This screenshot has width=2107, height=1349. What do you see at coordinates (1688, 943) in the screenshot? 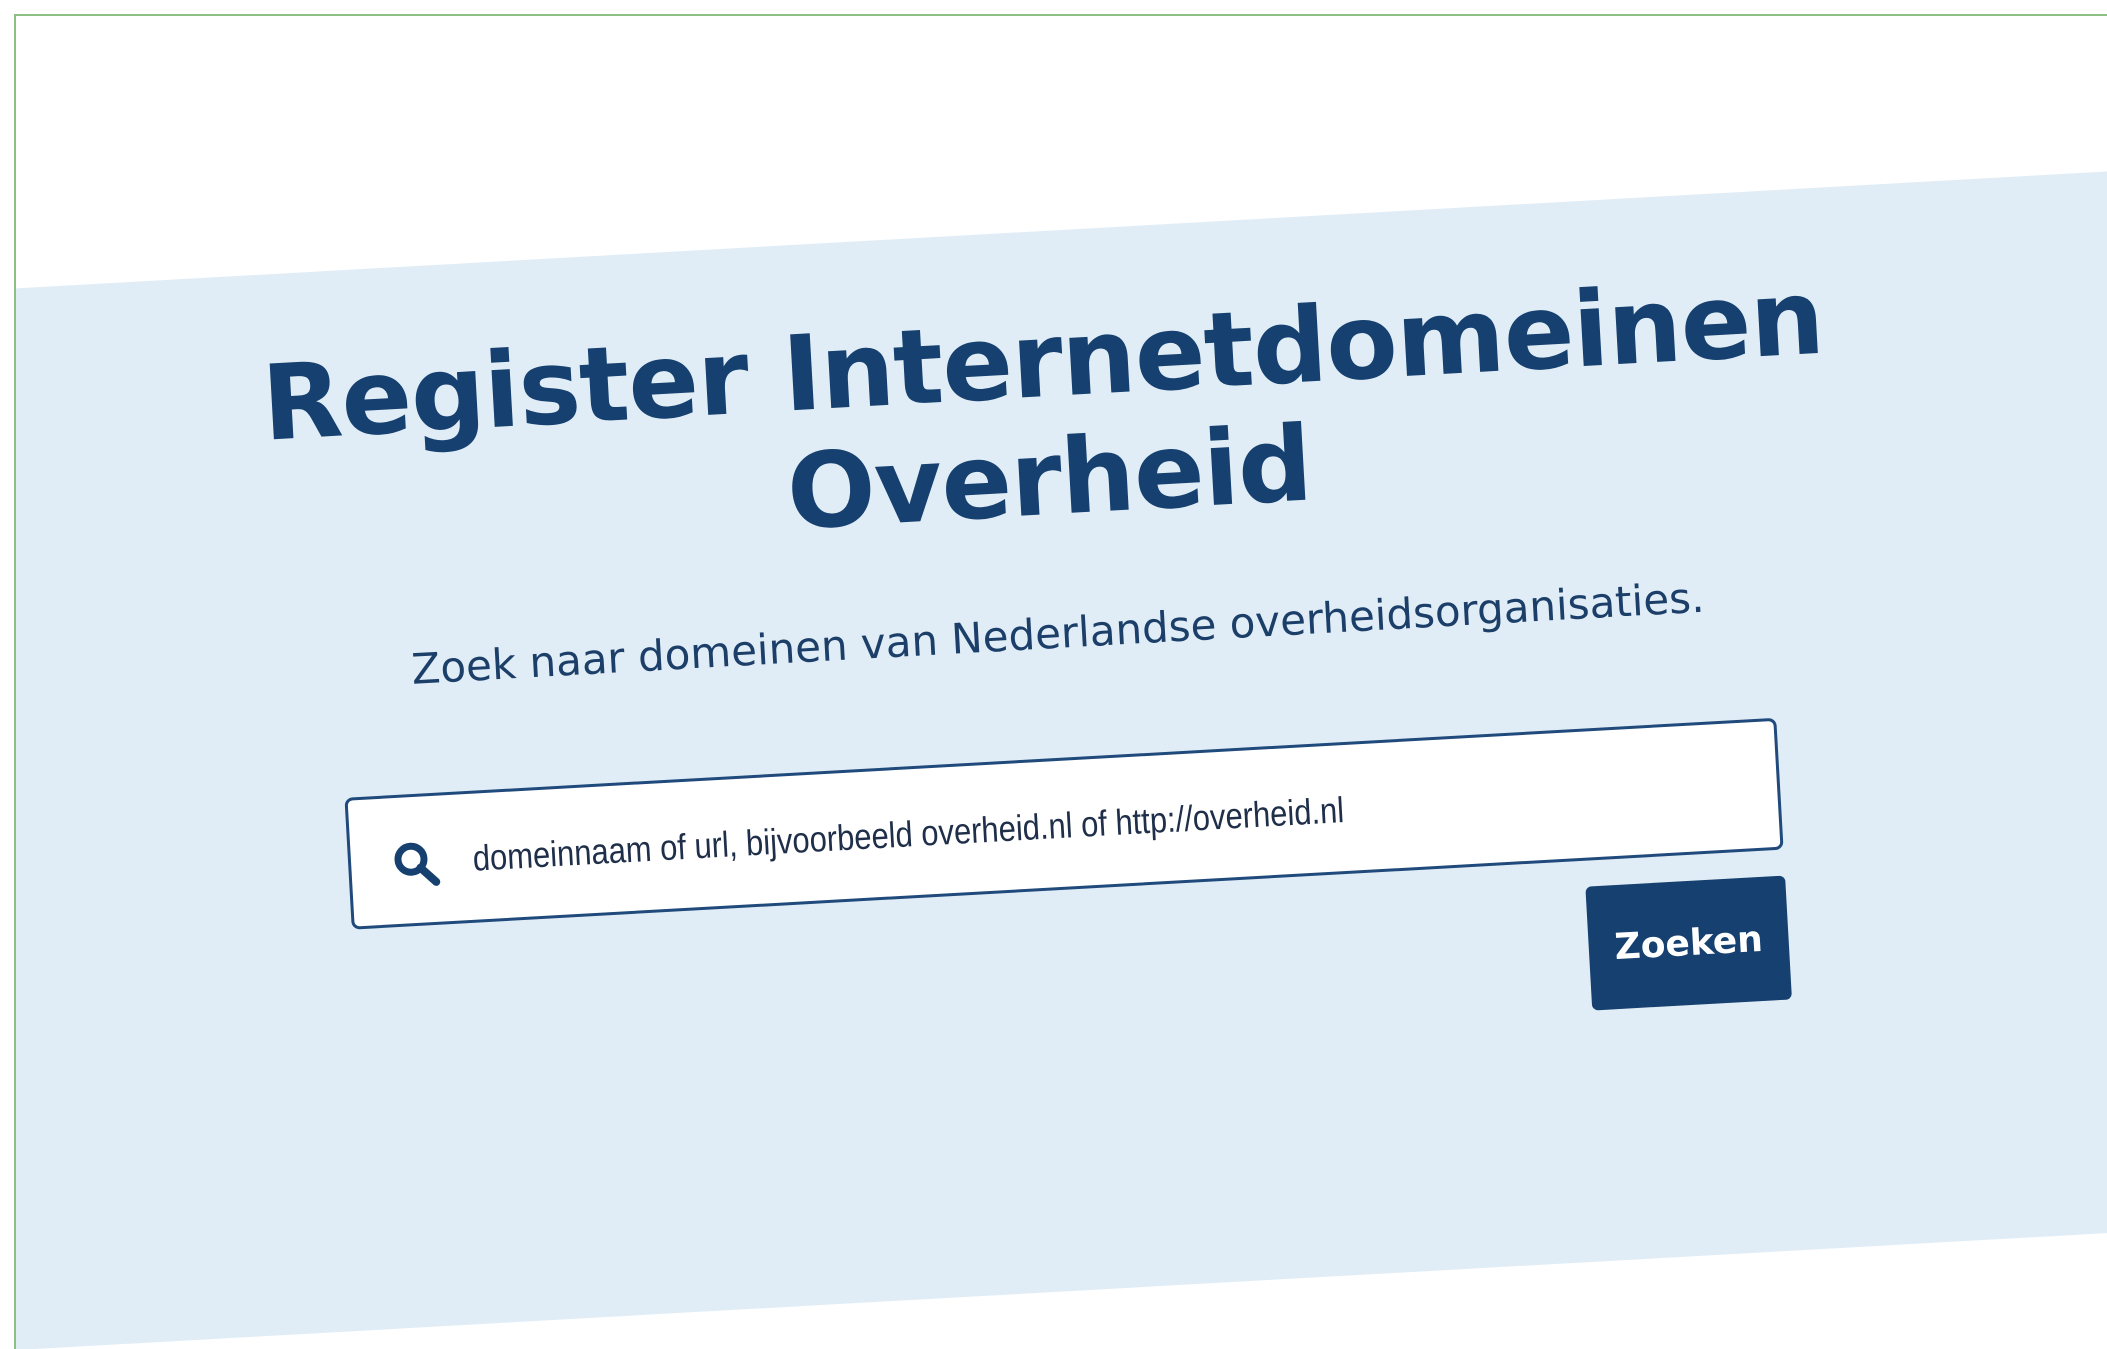
I see `search-button: Zoeken` at bounding box center [1688, 943].